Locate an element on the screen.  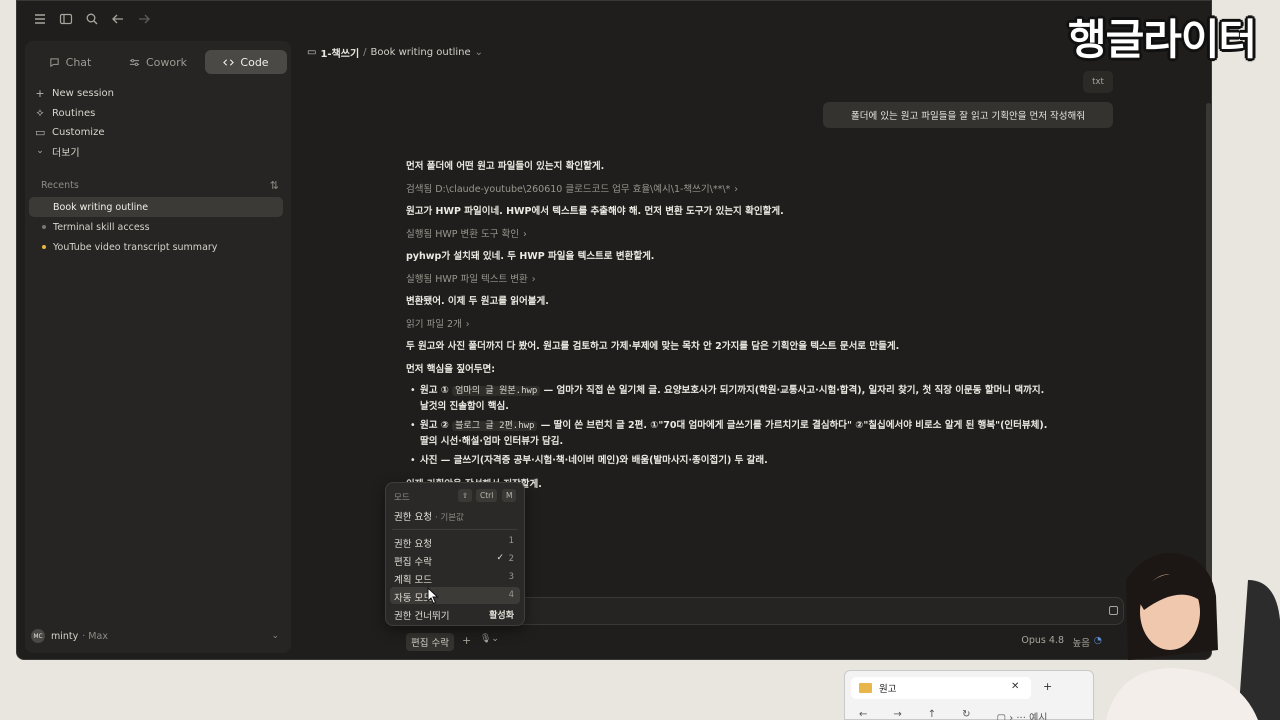
menu-item-label: 편집 수락 is located at coordinates (413, 562).